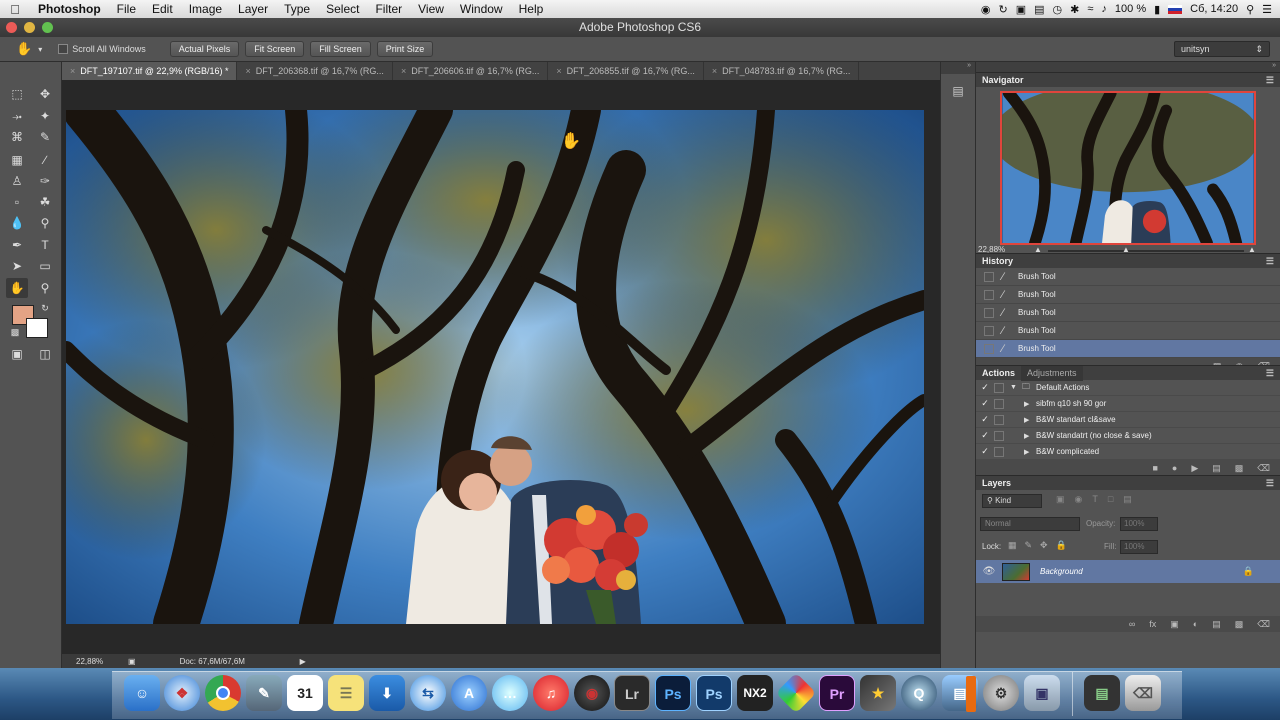  I want to click on status-info-icon: ▣, so click(132, 661).